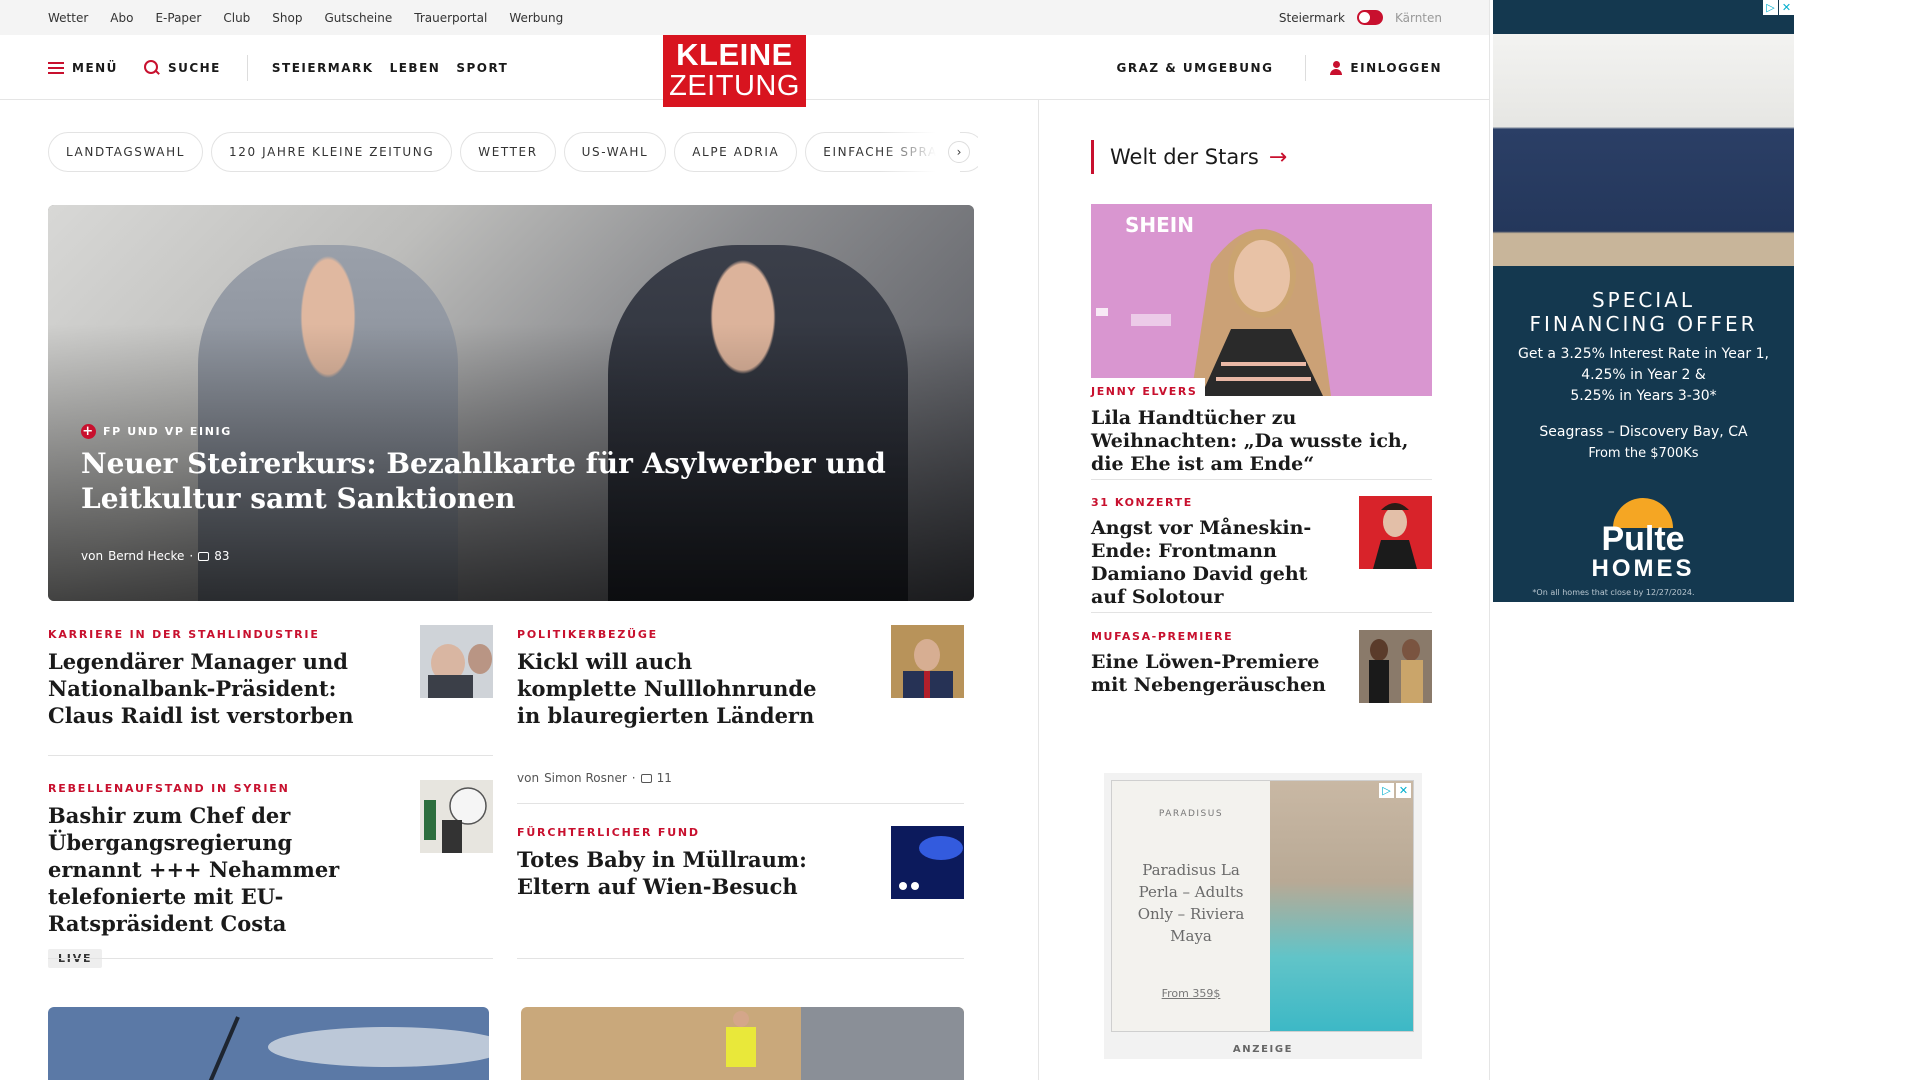 This screenshot has height=1080, width=1920. What do you see at coordinates (536, 18) in the screenshot?
I see `util-link-werbung: Werbung` at bounding box center [536, 18].